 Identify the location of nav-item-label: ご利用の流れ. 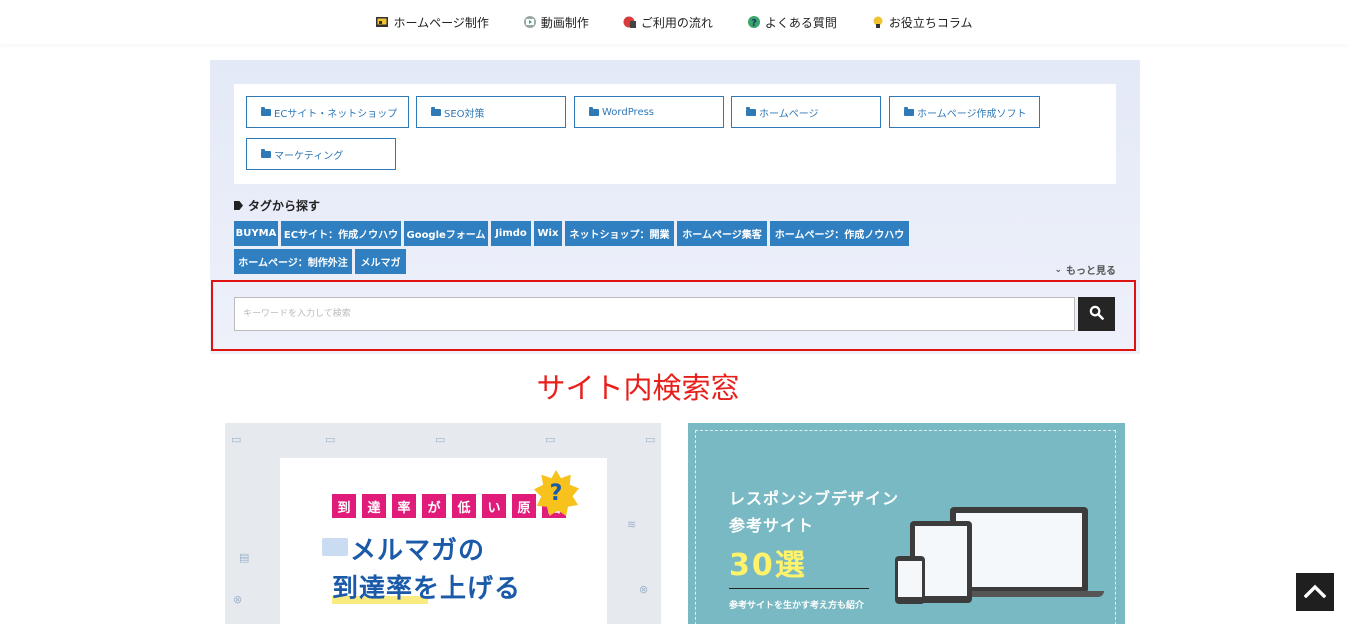
(676, 22).